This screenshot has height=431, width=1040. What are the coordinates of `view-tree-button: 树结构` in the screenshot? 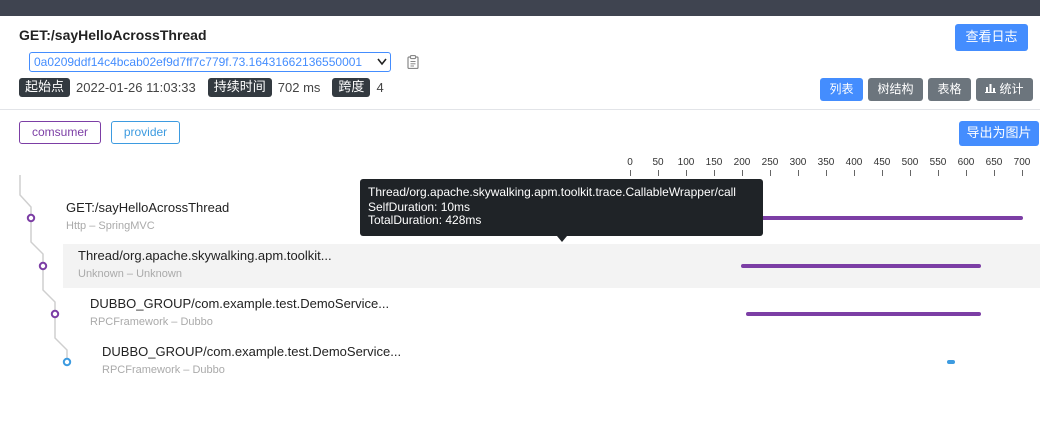 It's located at (895, 89).